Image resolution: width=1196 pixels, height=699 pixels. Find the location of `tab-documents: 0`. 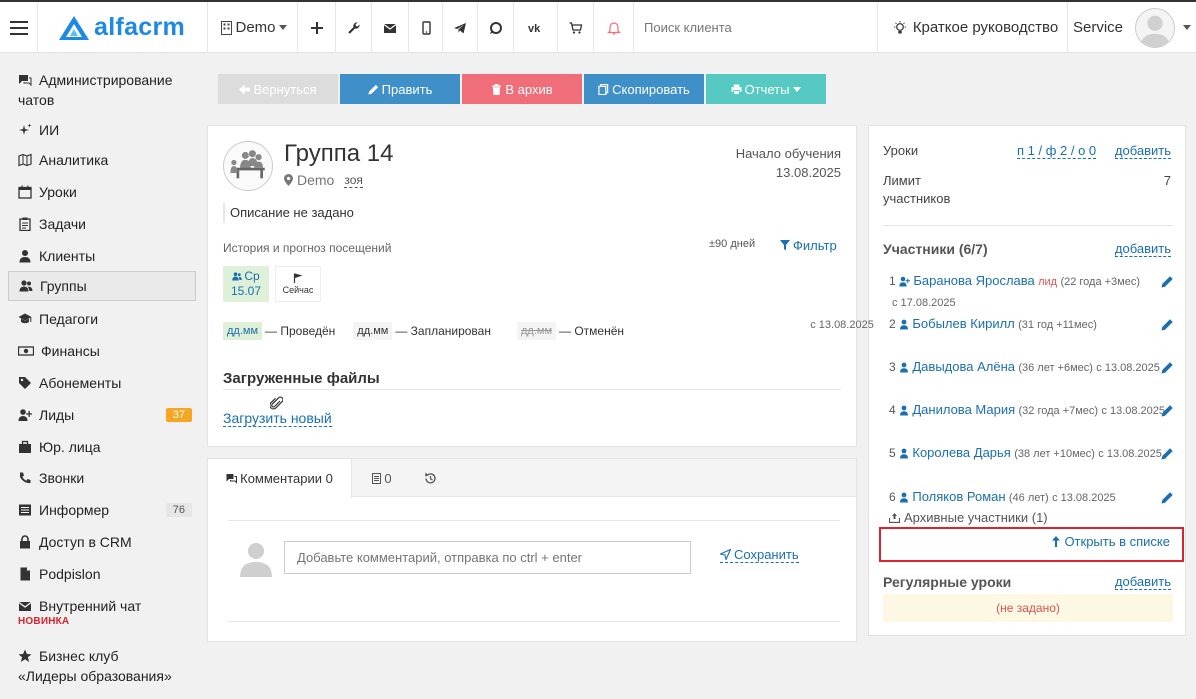

tab-documents: 0 is located at coordinates (382, 478).